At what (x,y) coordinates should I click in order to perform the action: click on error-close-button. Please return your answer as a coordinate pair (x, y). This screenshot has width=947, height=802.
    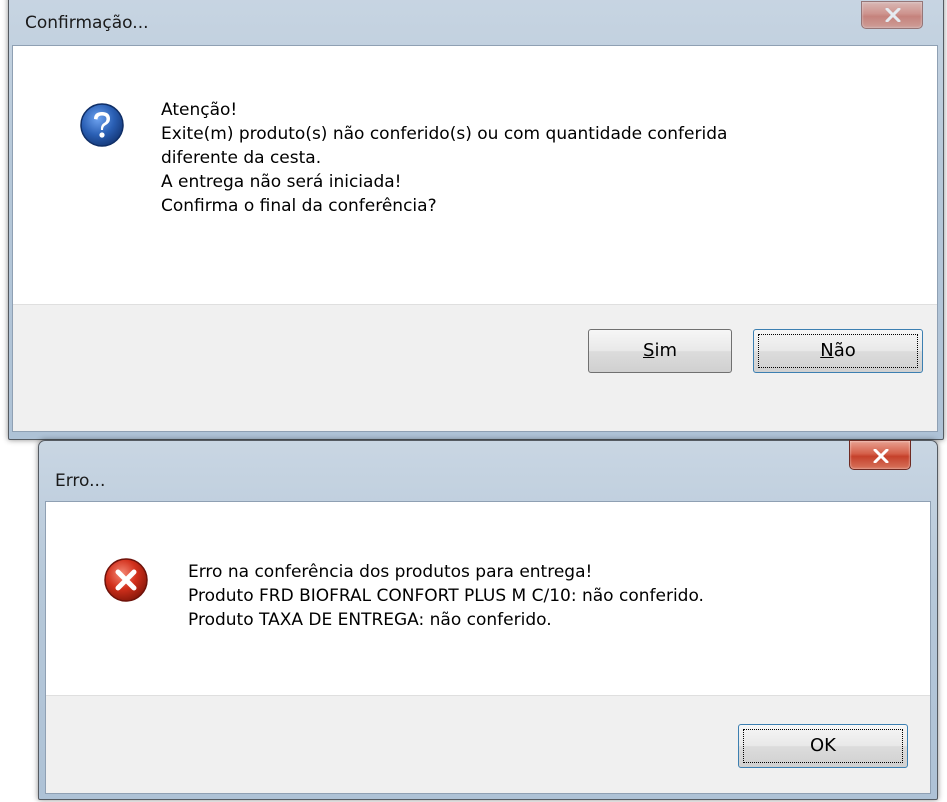
    Looking at the image, I should click on (880, 455).